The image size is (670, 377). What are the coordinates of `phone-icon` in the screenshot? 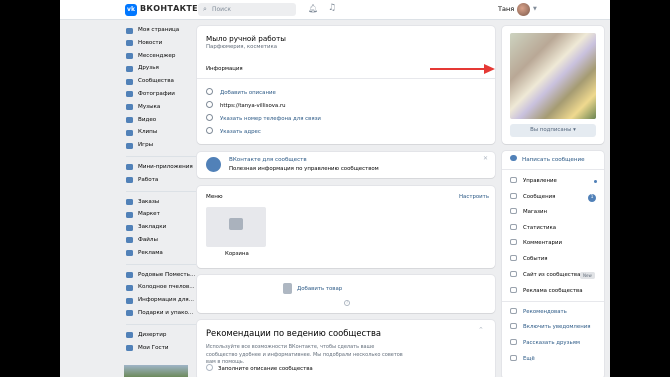 It's located at (209, 117).